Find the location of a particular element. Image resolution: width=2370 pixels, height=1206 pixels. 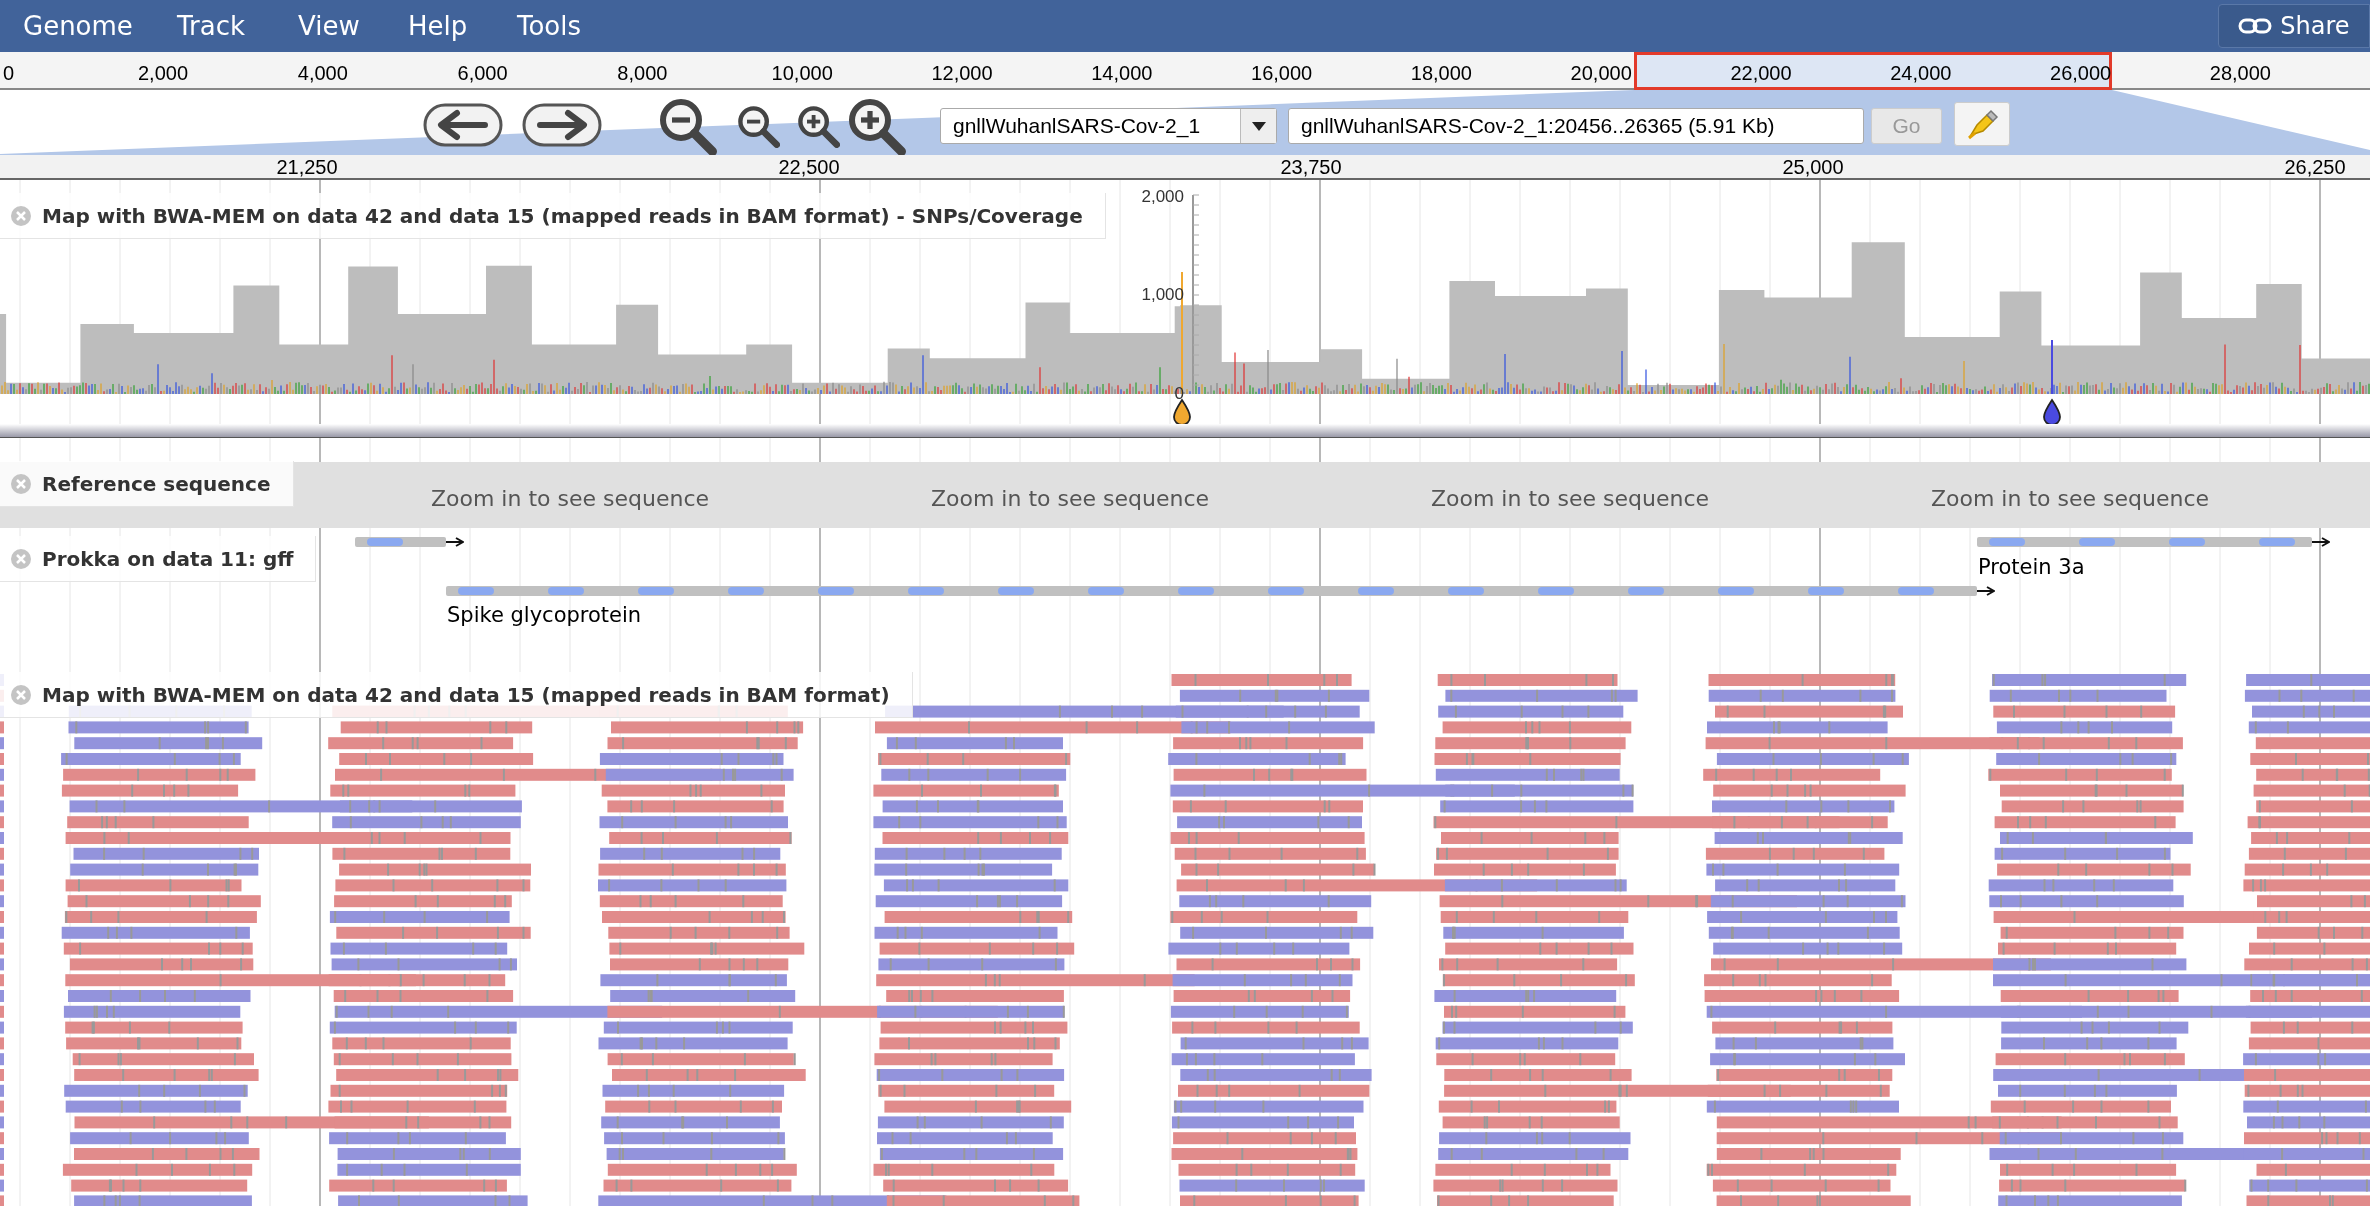

ruler-label: 12,000 is located at coordinates (962, 73).